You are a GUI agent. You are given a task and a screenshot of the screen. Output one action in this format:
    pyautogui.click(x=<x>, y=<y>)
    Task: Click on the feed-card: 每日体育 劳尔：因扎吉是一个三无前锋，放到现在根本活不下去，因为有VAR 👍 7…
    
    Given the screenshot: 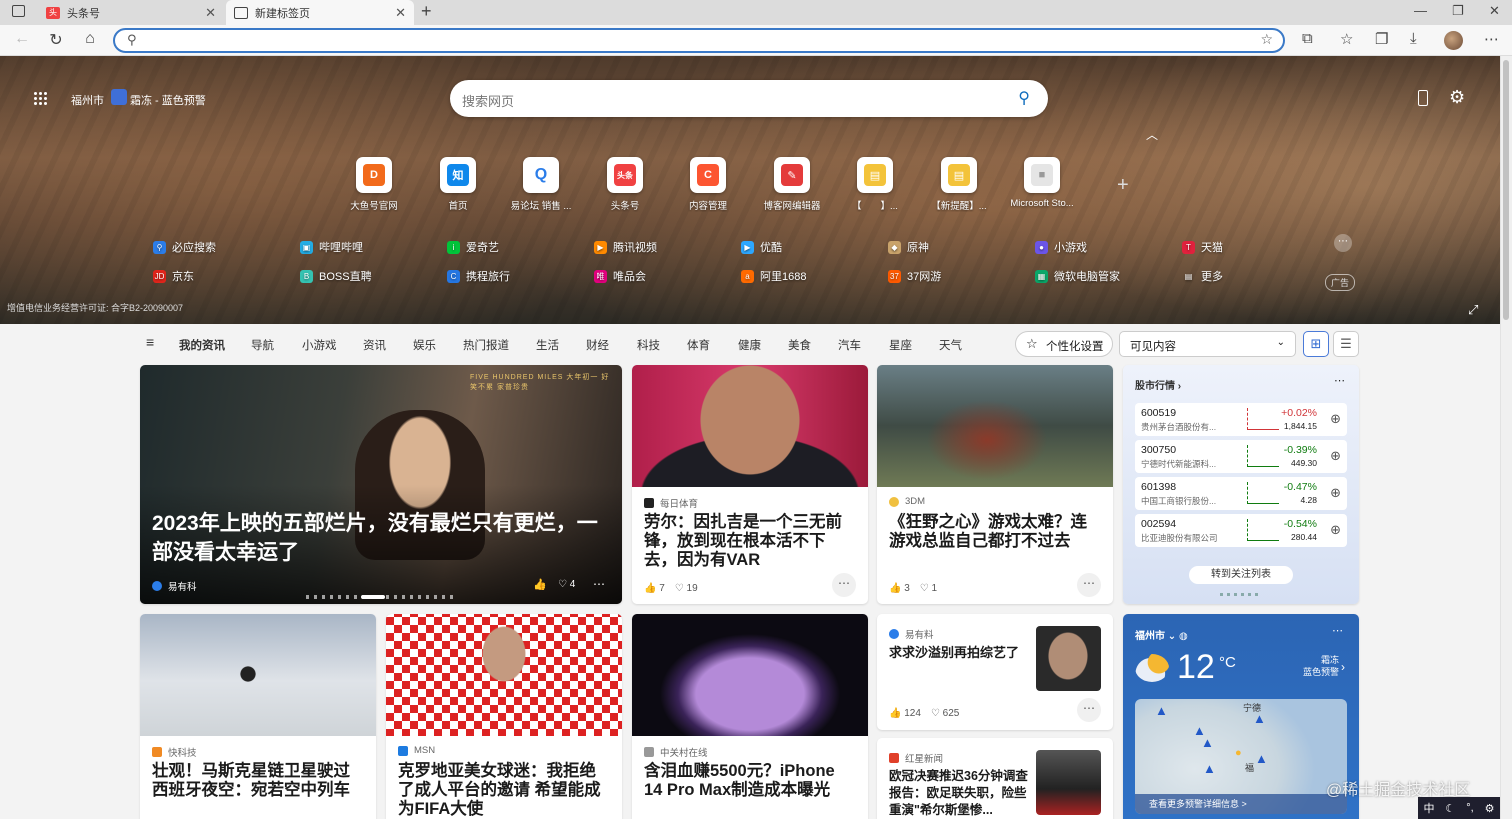 What is the action you would take?
    pyautogui.click(x=750, y=484)
    